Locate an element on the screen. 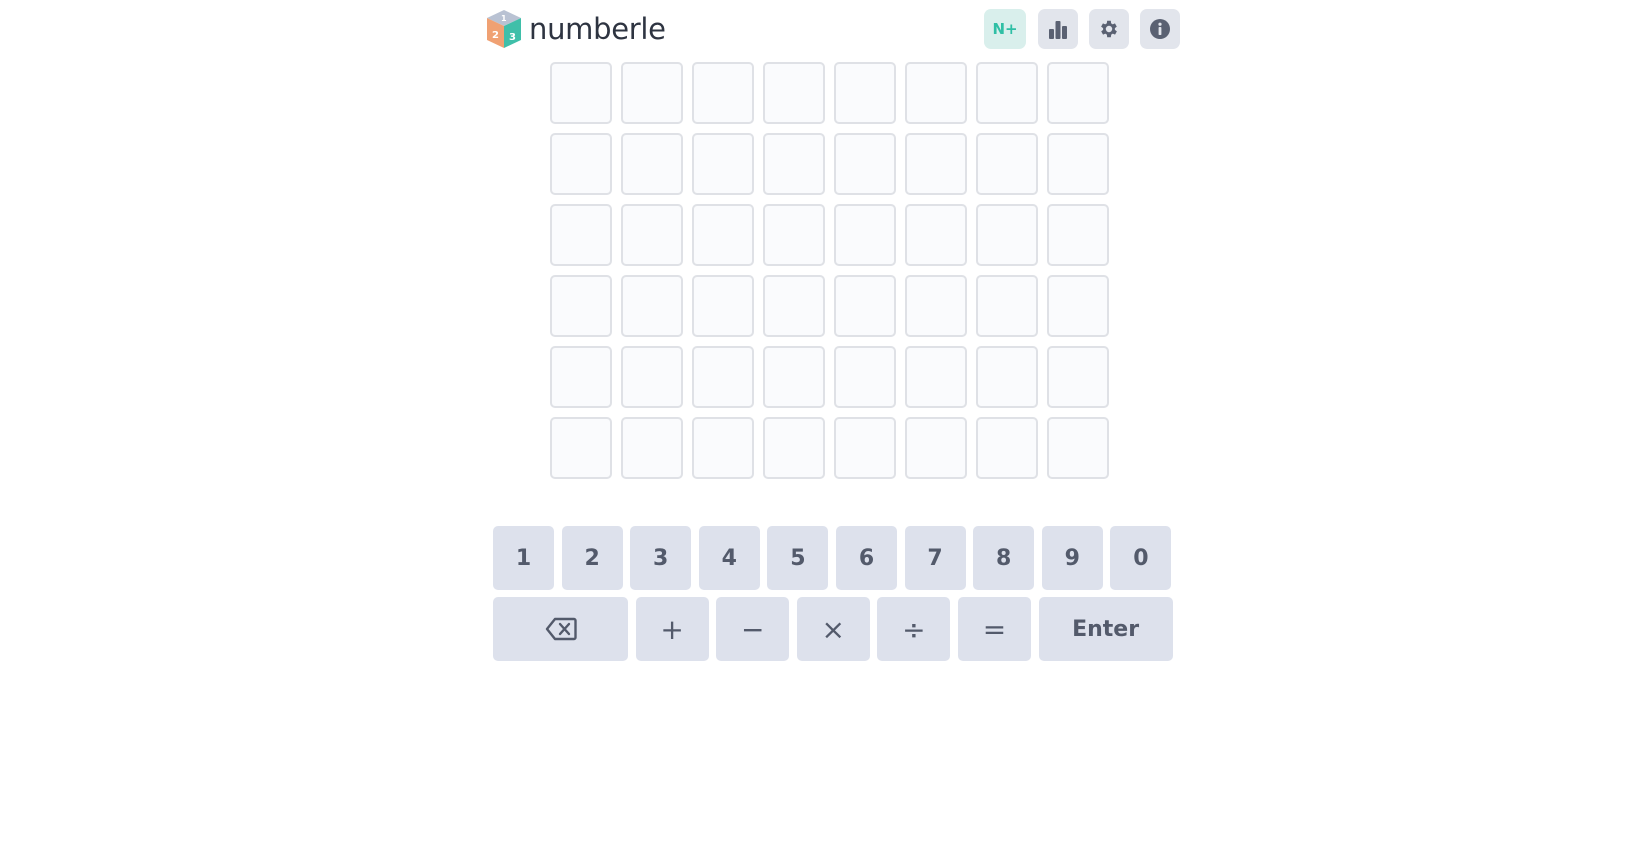 This screenshot has height=847, width=1638. digit-key-7: 7 is located at coordinates (935, 558).